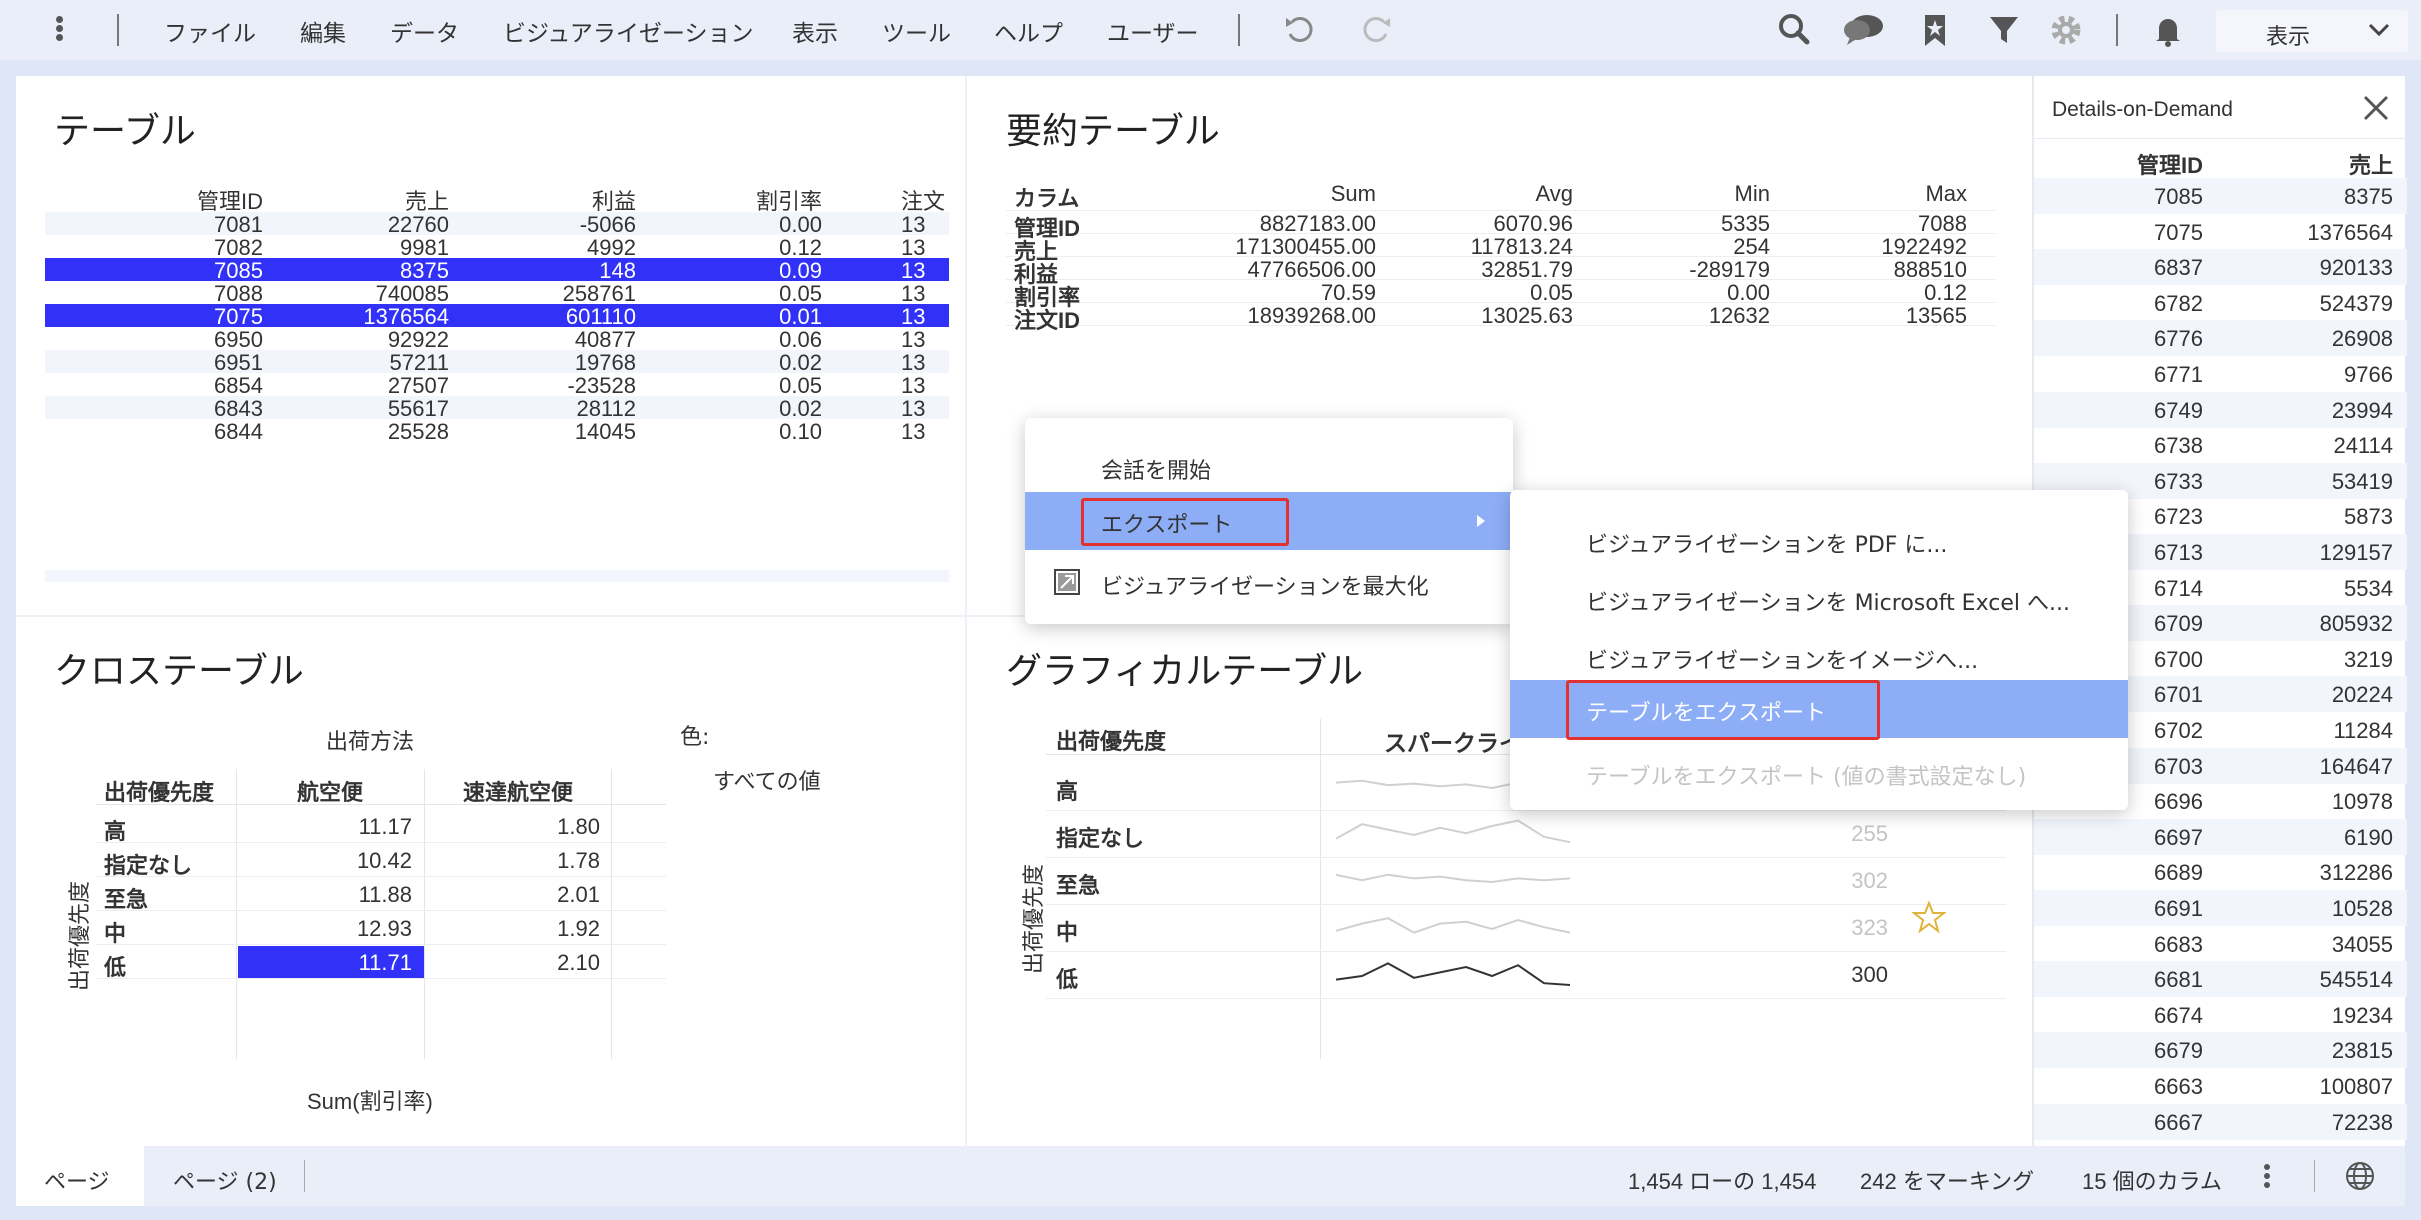  What do you see at coordinates (2170, 164) in the screenshot?
I see `column-header: 管理ID` at bounding box center [2170, 164].